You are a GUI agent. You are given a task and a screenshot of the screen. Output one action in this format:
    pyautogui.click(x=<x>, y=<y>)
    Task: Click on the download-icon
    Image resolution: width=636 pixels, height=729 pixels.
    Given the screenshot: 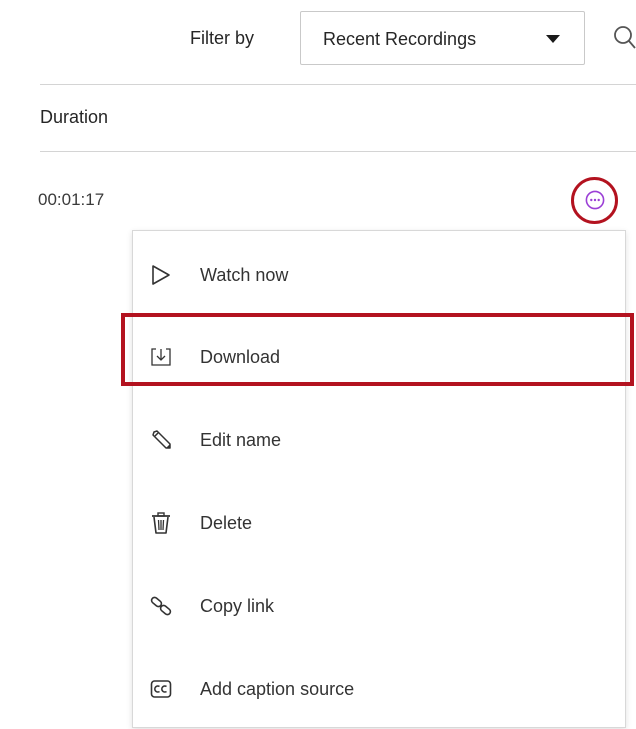 What is the action you would take?
    pyautogui.click(x=161, y=357)
    